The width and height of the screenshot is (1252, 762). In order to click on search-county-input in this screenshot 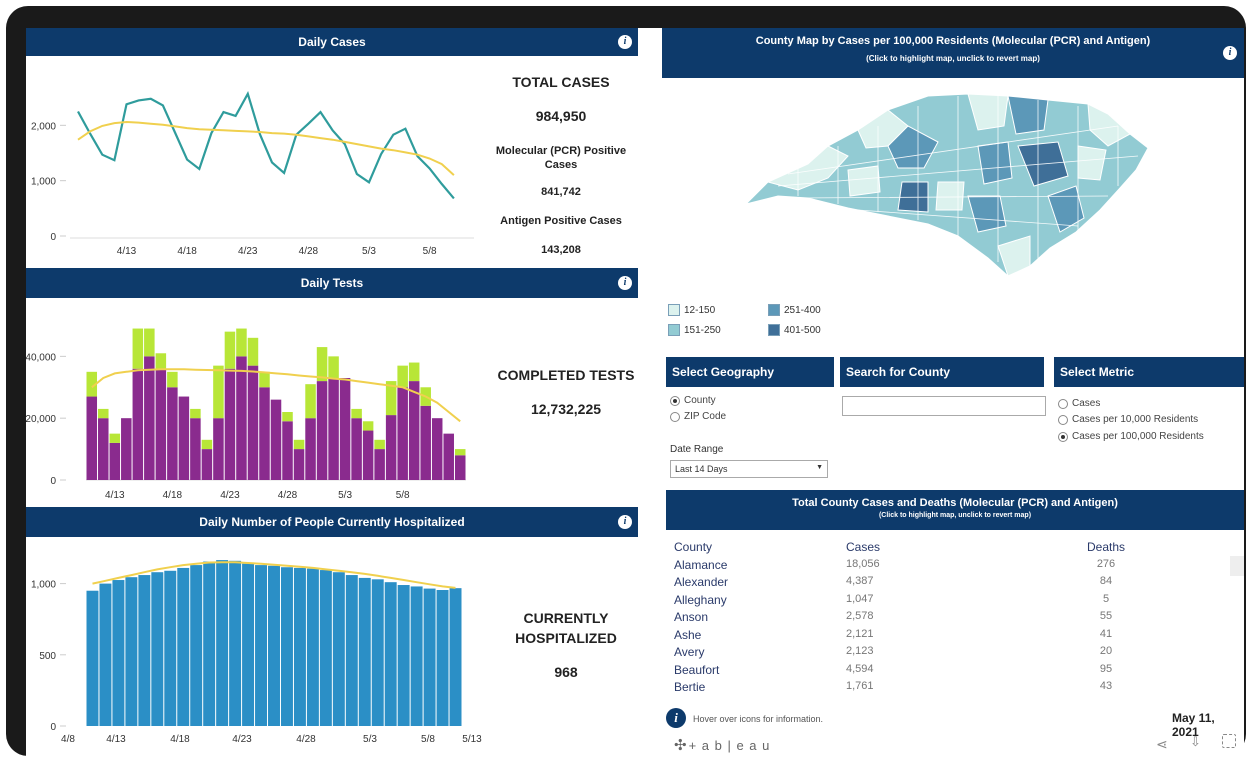, I will do `click(944, 406)`.